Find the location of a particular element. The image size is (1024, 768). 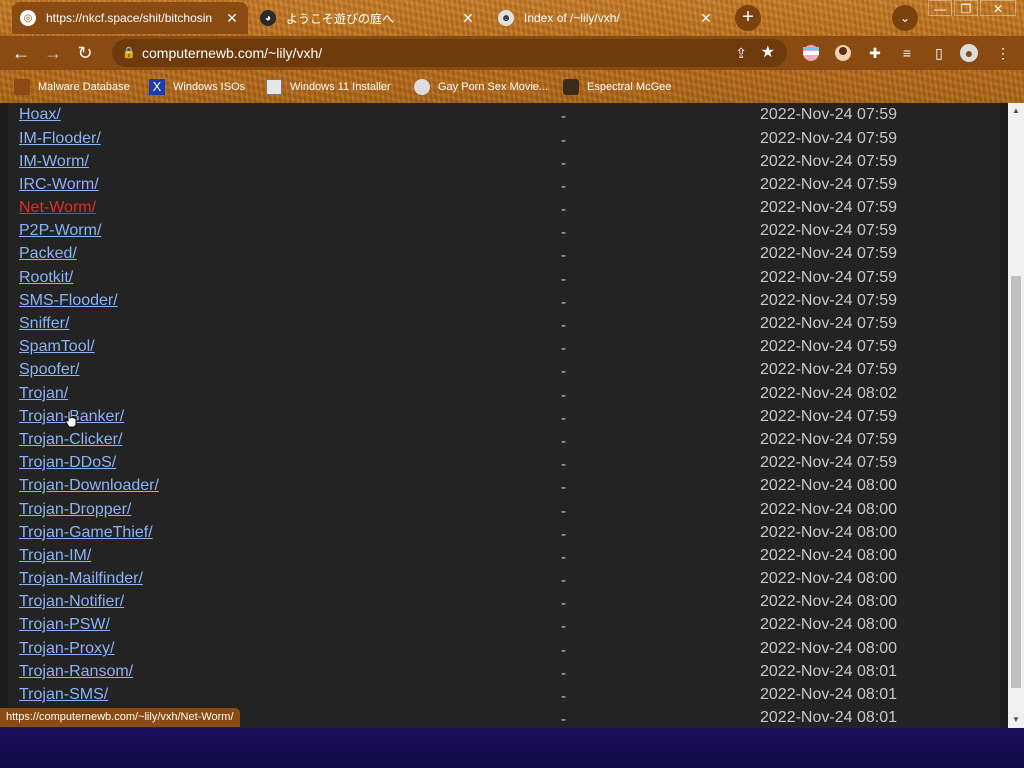

directory-link: Trojan-GameThief/ is located at coordinates (86, 533).